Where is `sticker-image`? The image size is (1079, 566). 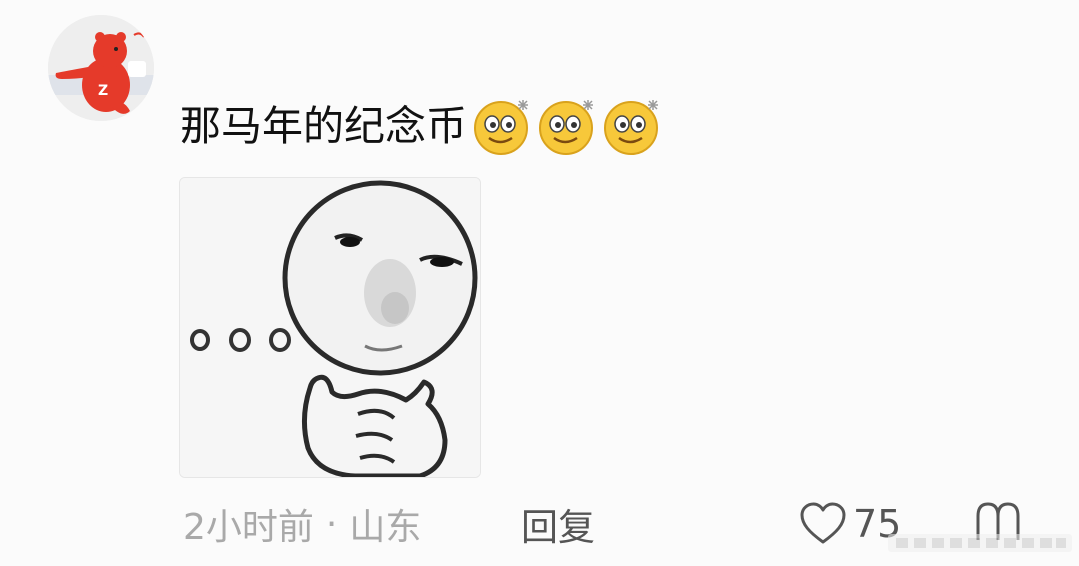 sticker-image is located at coordinates (330, 327).